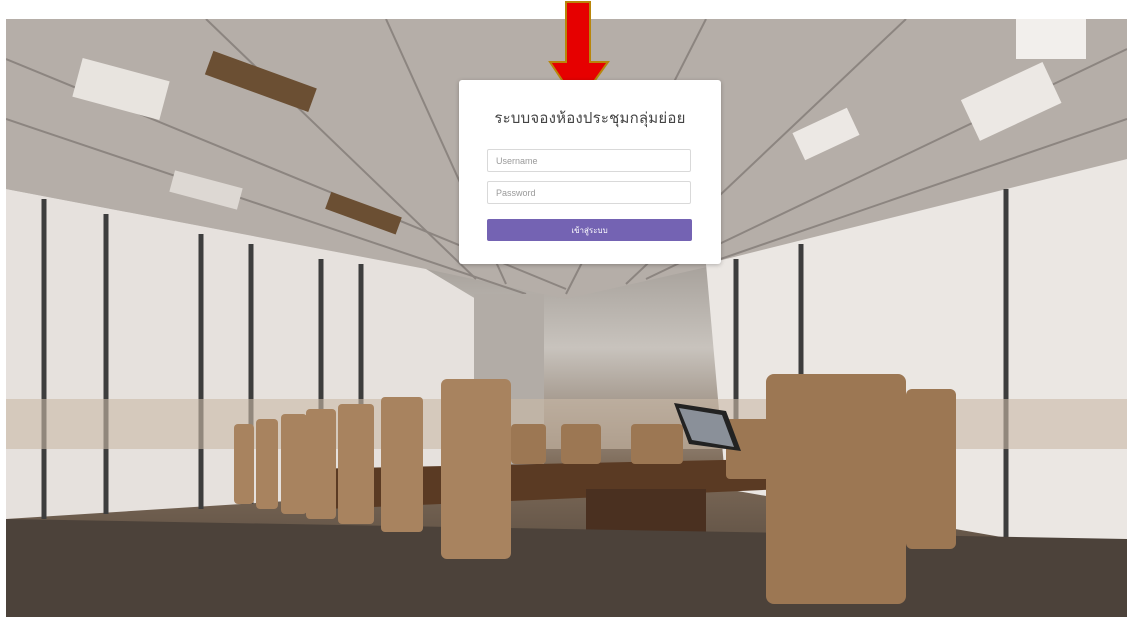 The width and height of the screenshot is (1127, 617). I want to click on login-card: ระบบจองห้องประชุมกลุ่มย่อย เข้าสู่ระบบ, so click(590, 172).